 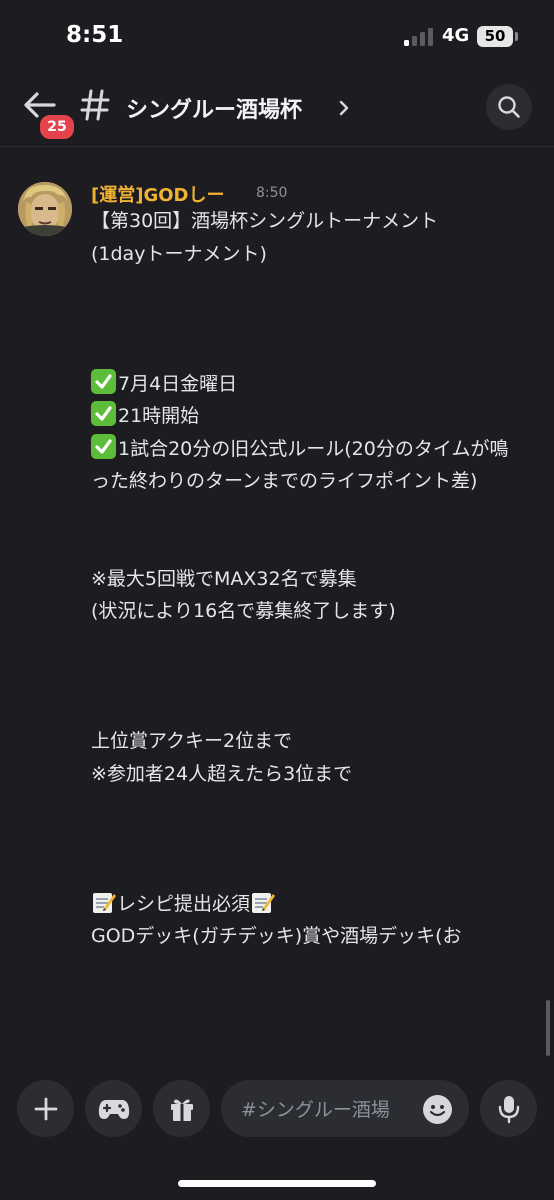 What do you see at coordinates (159, 416) in the screenshot?
I see `message-line: 21時開始` at bounding box center [159, 416].